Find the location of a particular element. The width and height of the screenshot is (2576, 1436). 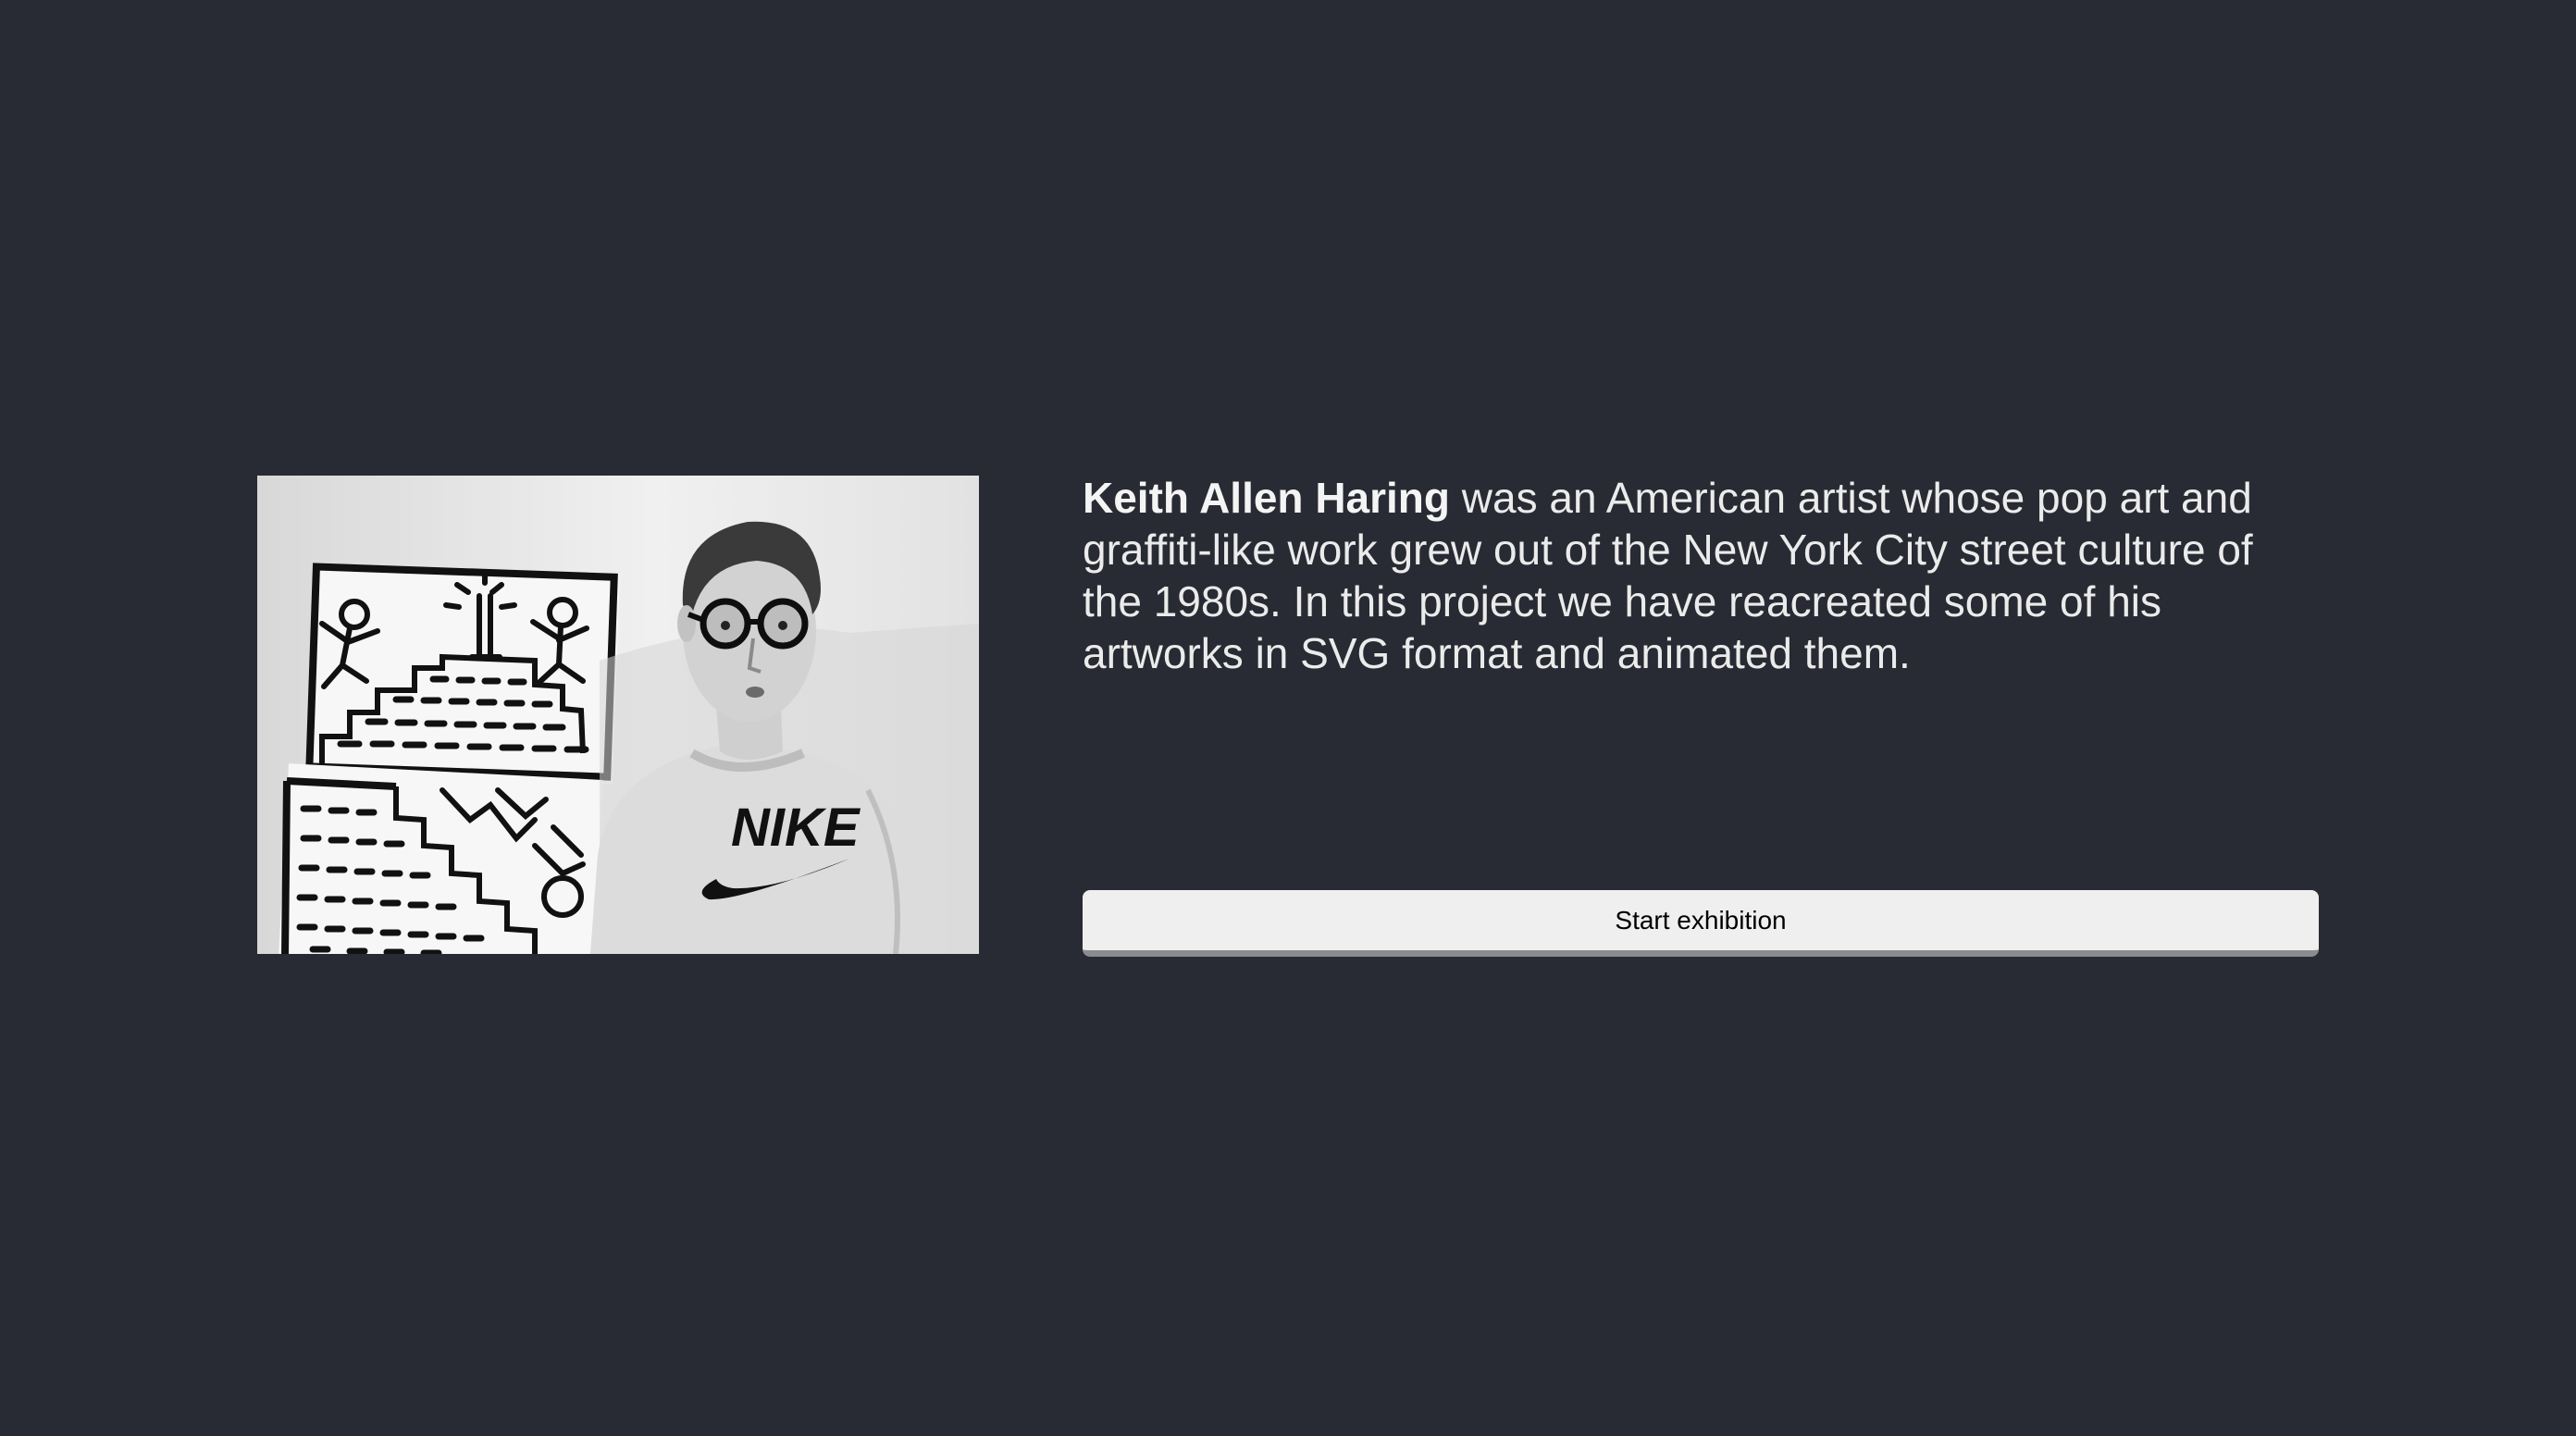

drawing-panel-bottom is located at coordinates (440, 858).